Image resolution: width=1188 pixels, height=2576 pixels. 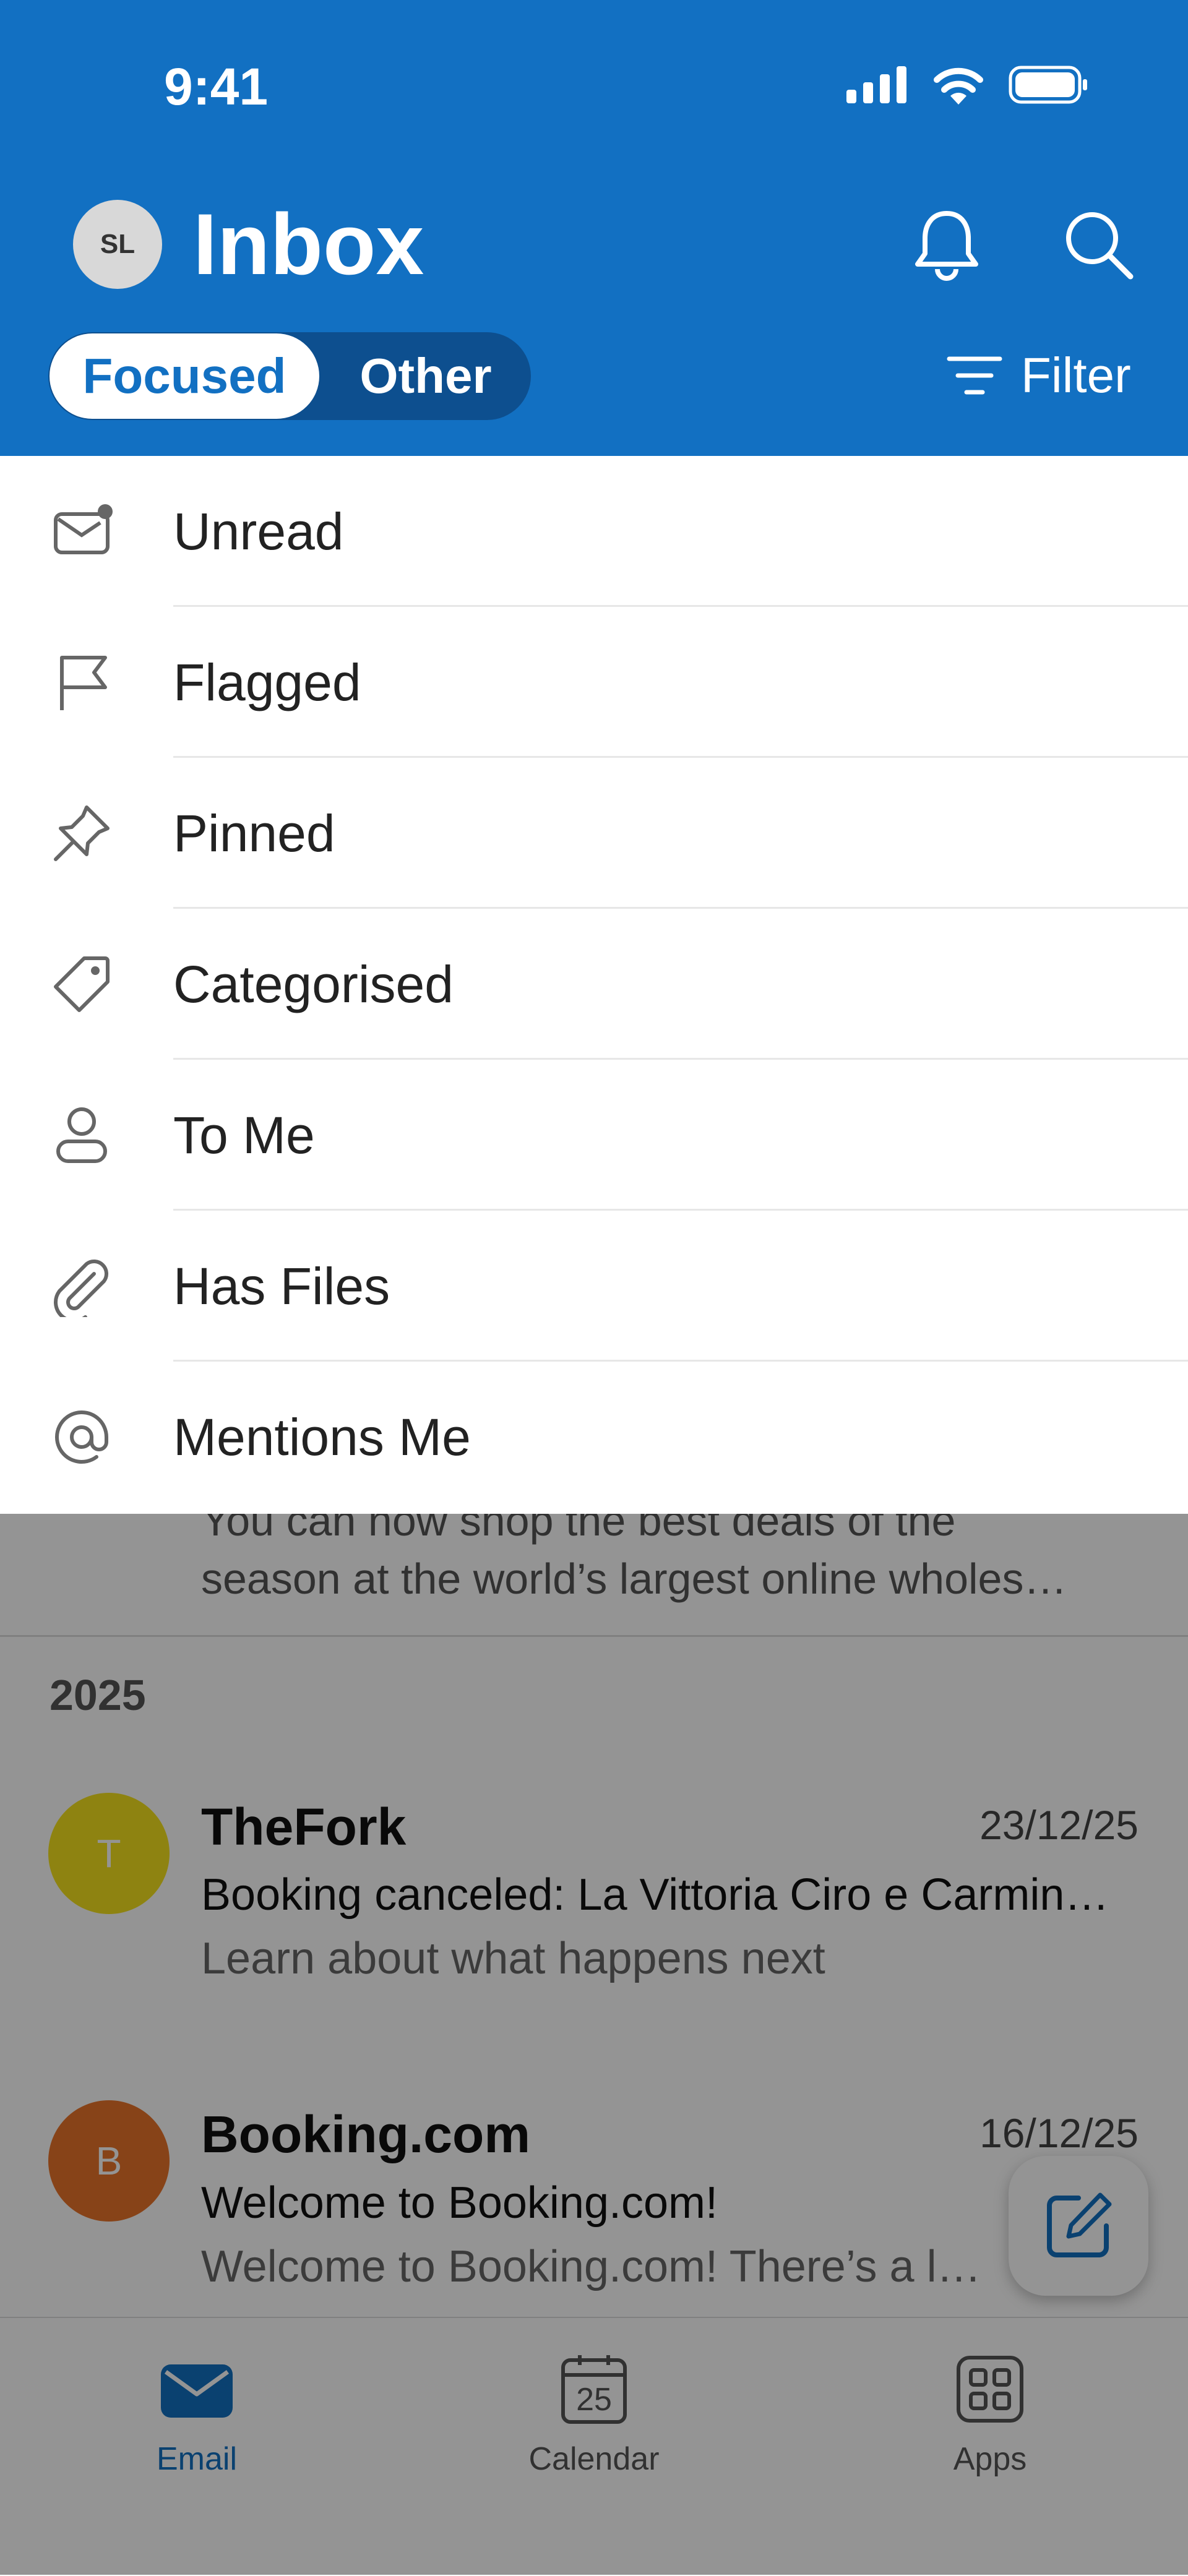 I want to click on filter-option-label: To Me, so click(x=244, y=1135).